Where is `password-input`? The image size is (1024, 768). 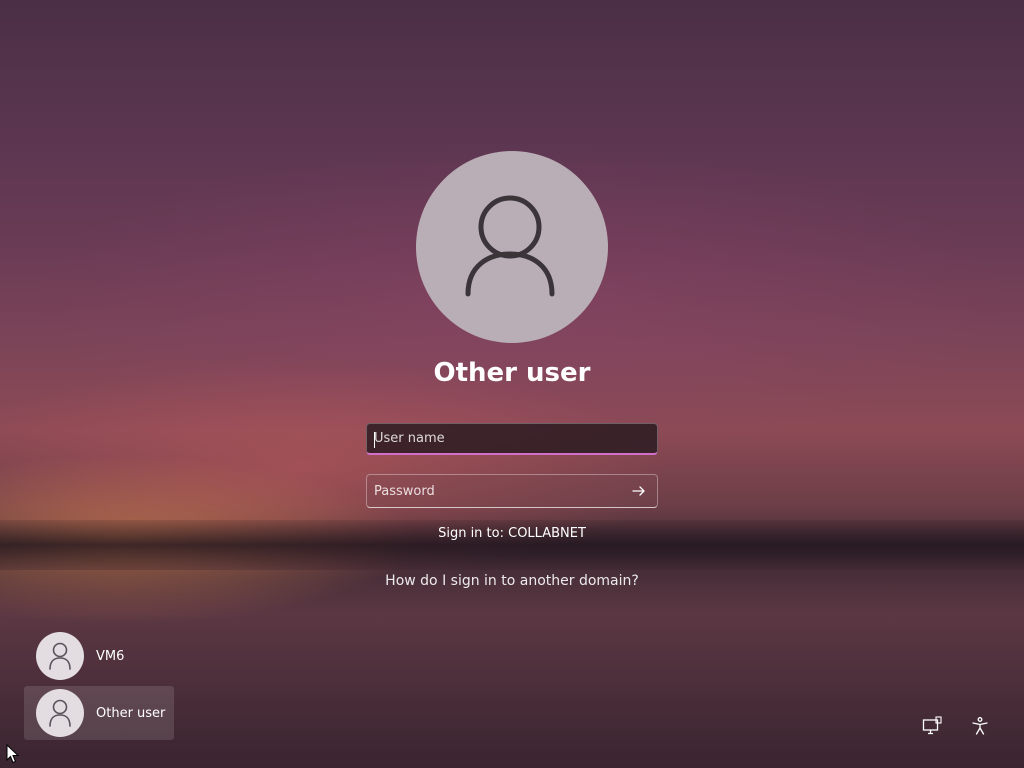 password-input is located at coordinates (495, 491).